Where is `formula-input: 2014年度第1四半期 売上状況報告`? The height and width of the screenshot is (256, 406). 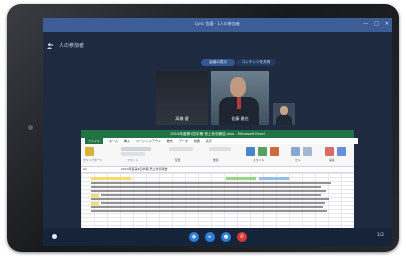 formula-input: 2014年度第1四半期 売上状況報告 is located at coordinates (144, 169).